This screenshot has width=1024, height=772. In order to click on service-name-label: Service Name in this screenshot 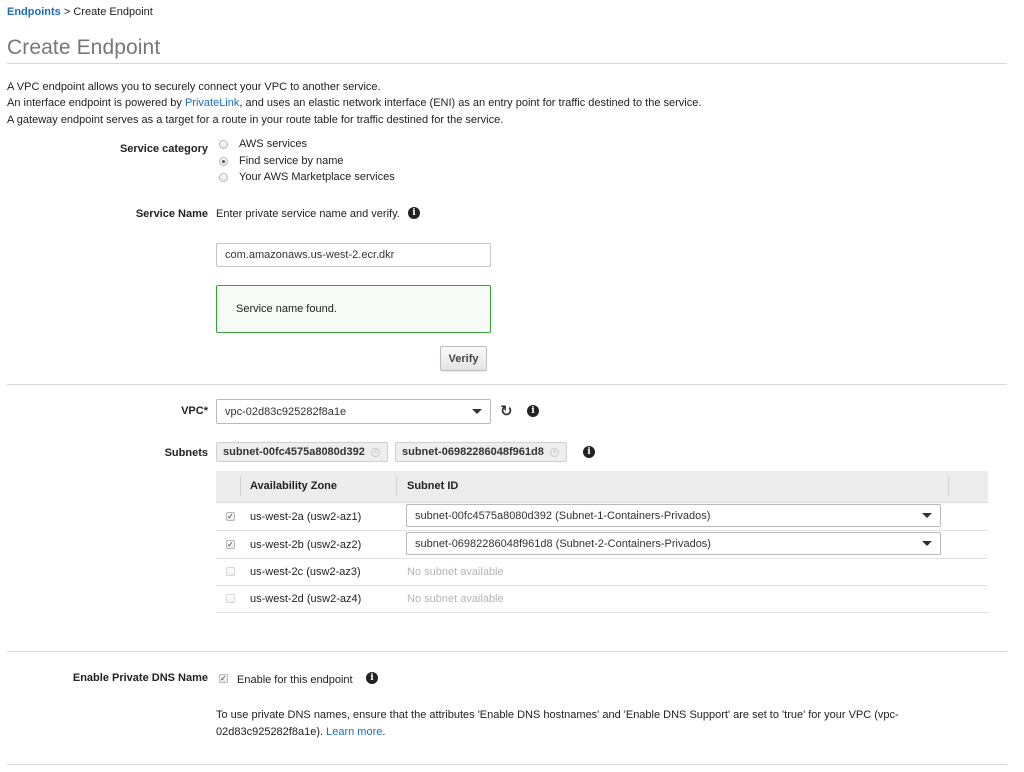, I will do `click(171, 214)`.